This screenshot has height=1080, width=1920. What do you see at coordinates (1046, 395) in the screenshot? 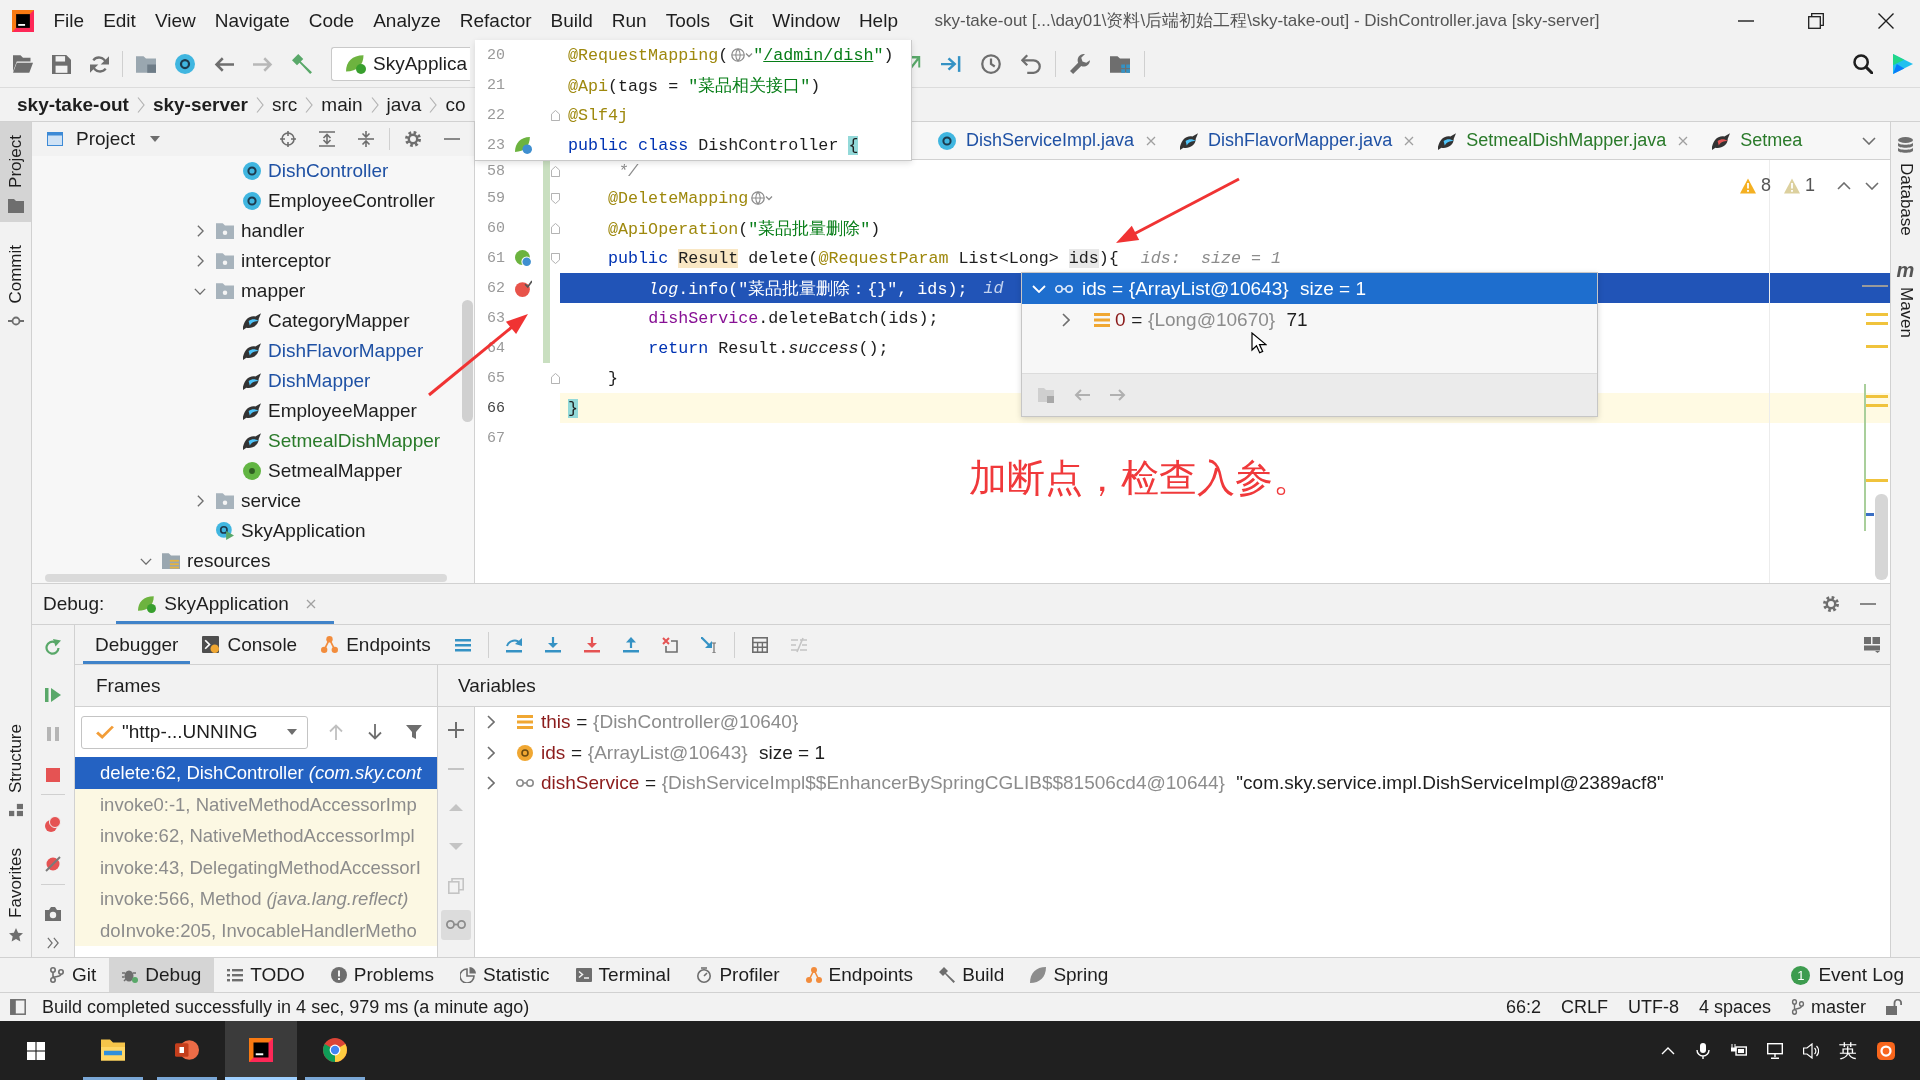
I see `tree-view-icon` at bounding box center [1046, 395].